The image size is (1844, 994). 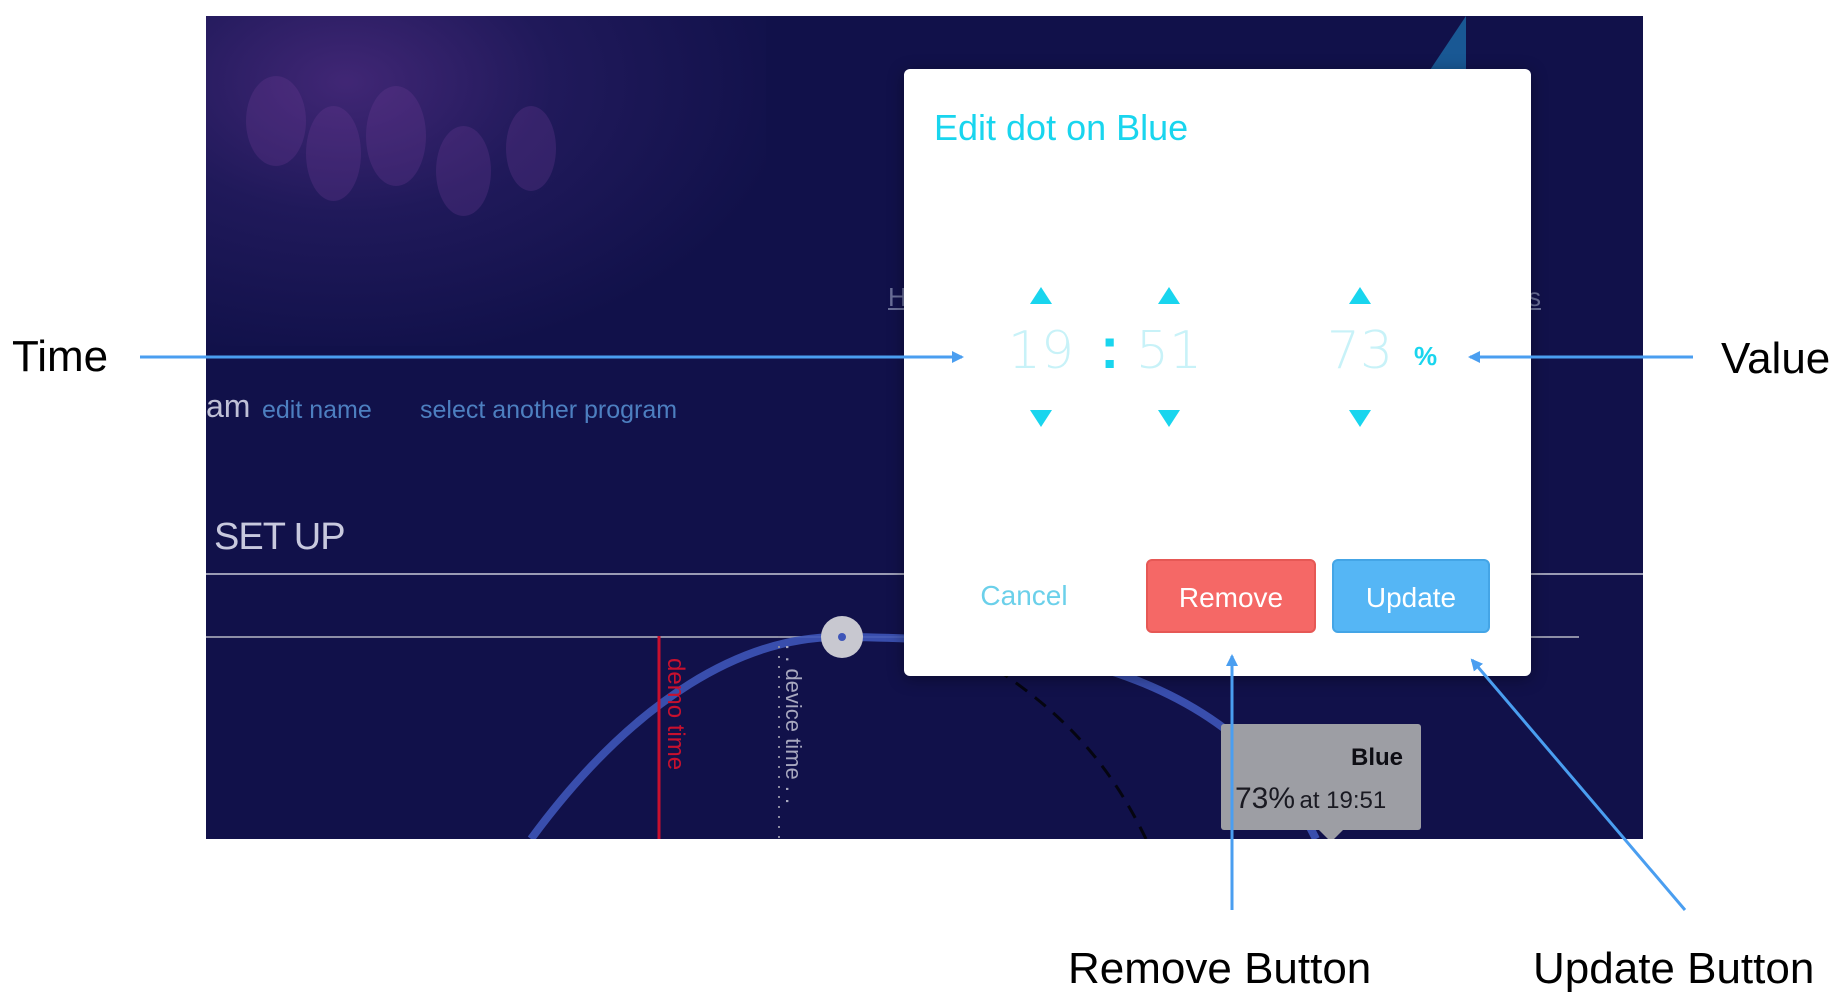 I want to click on update-button: Update, so click(x=1411, y=596).